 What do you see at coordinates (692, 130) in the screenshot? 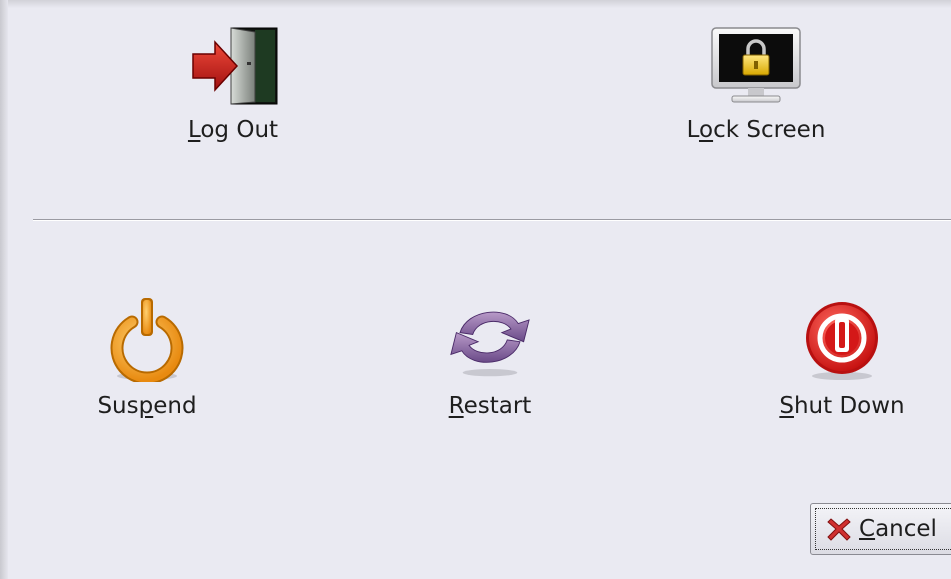
I see `lock-label-pre: L` at bounding box center [692, 130].